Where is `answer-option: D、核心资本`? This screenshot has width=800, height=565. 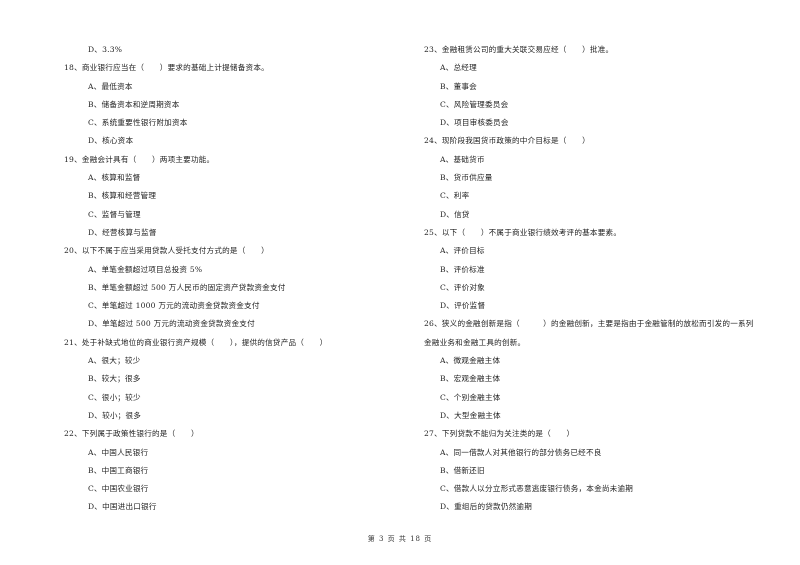
answer-option: D、核心资本 is located at coordinates (111, 141).